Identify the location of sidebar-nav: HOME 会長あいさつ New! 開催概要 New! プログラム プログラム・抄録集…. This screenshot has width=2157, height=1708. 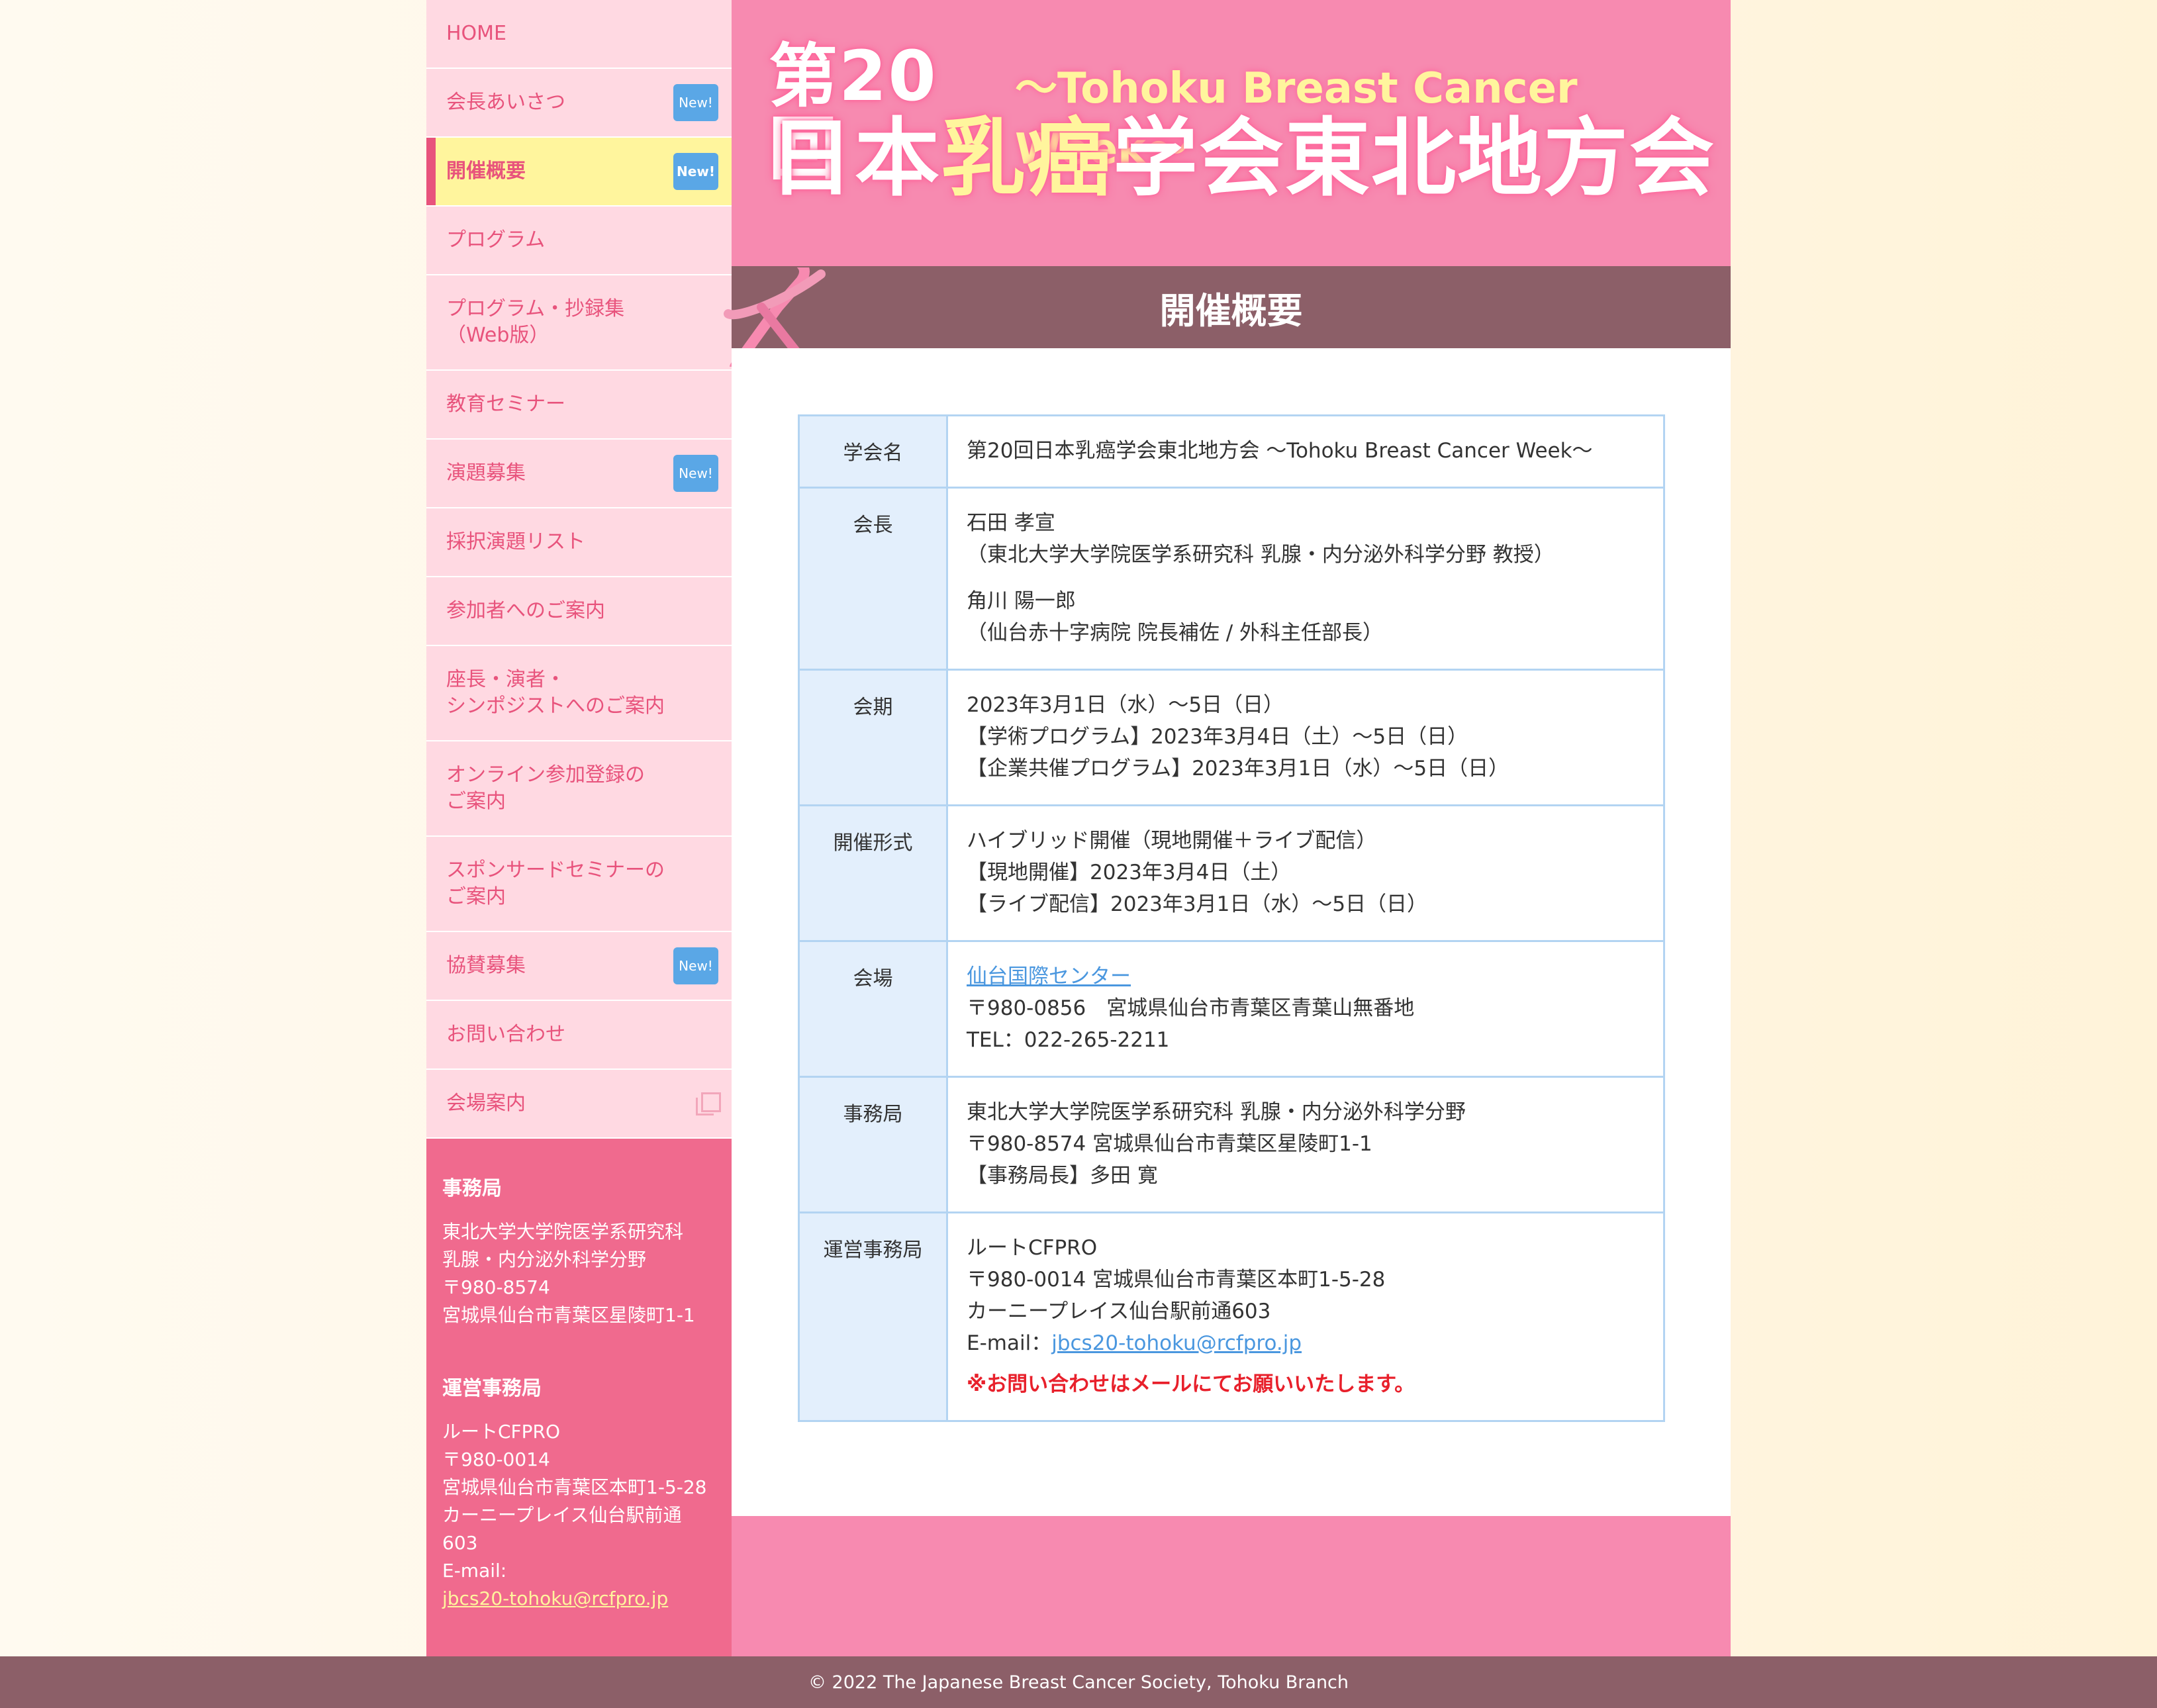
(579, 569).